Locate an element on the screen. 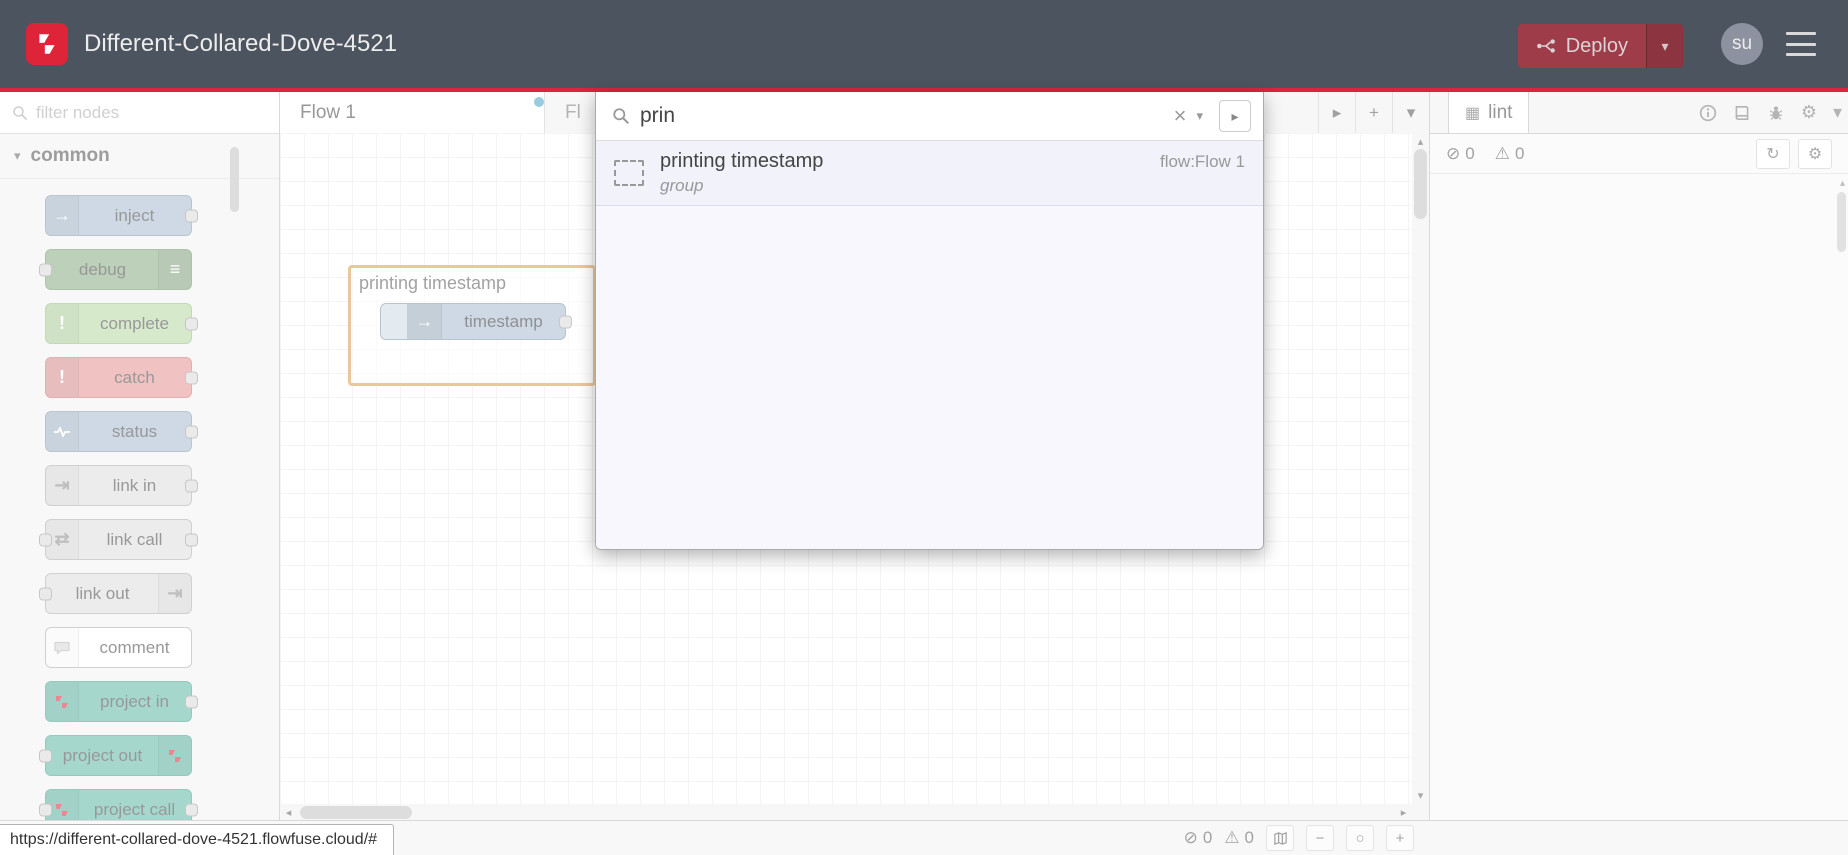 This screenshot has width=1848, height=855. chevron-down-icon: ▾ is located at coordinates (1665, 45).